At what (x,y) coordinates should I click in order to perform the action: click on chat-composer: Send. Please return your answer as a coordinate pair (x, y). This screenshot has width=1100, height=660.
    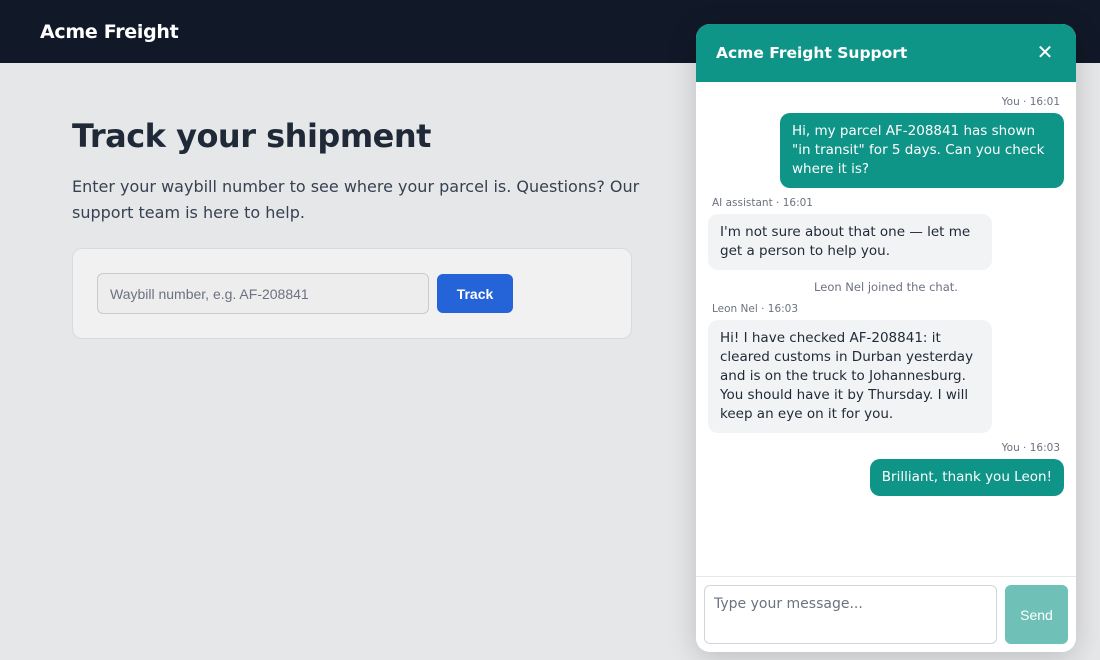
    Looking at the image, I should click on (886, 614).